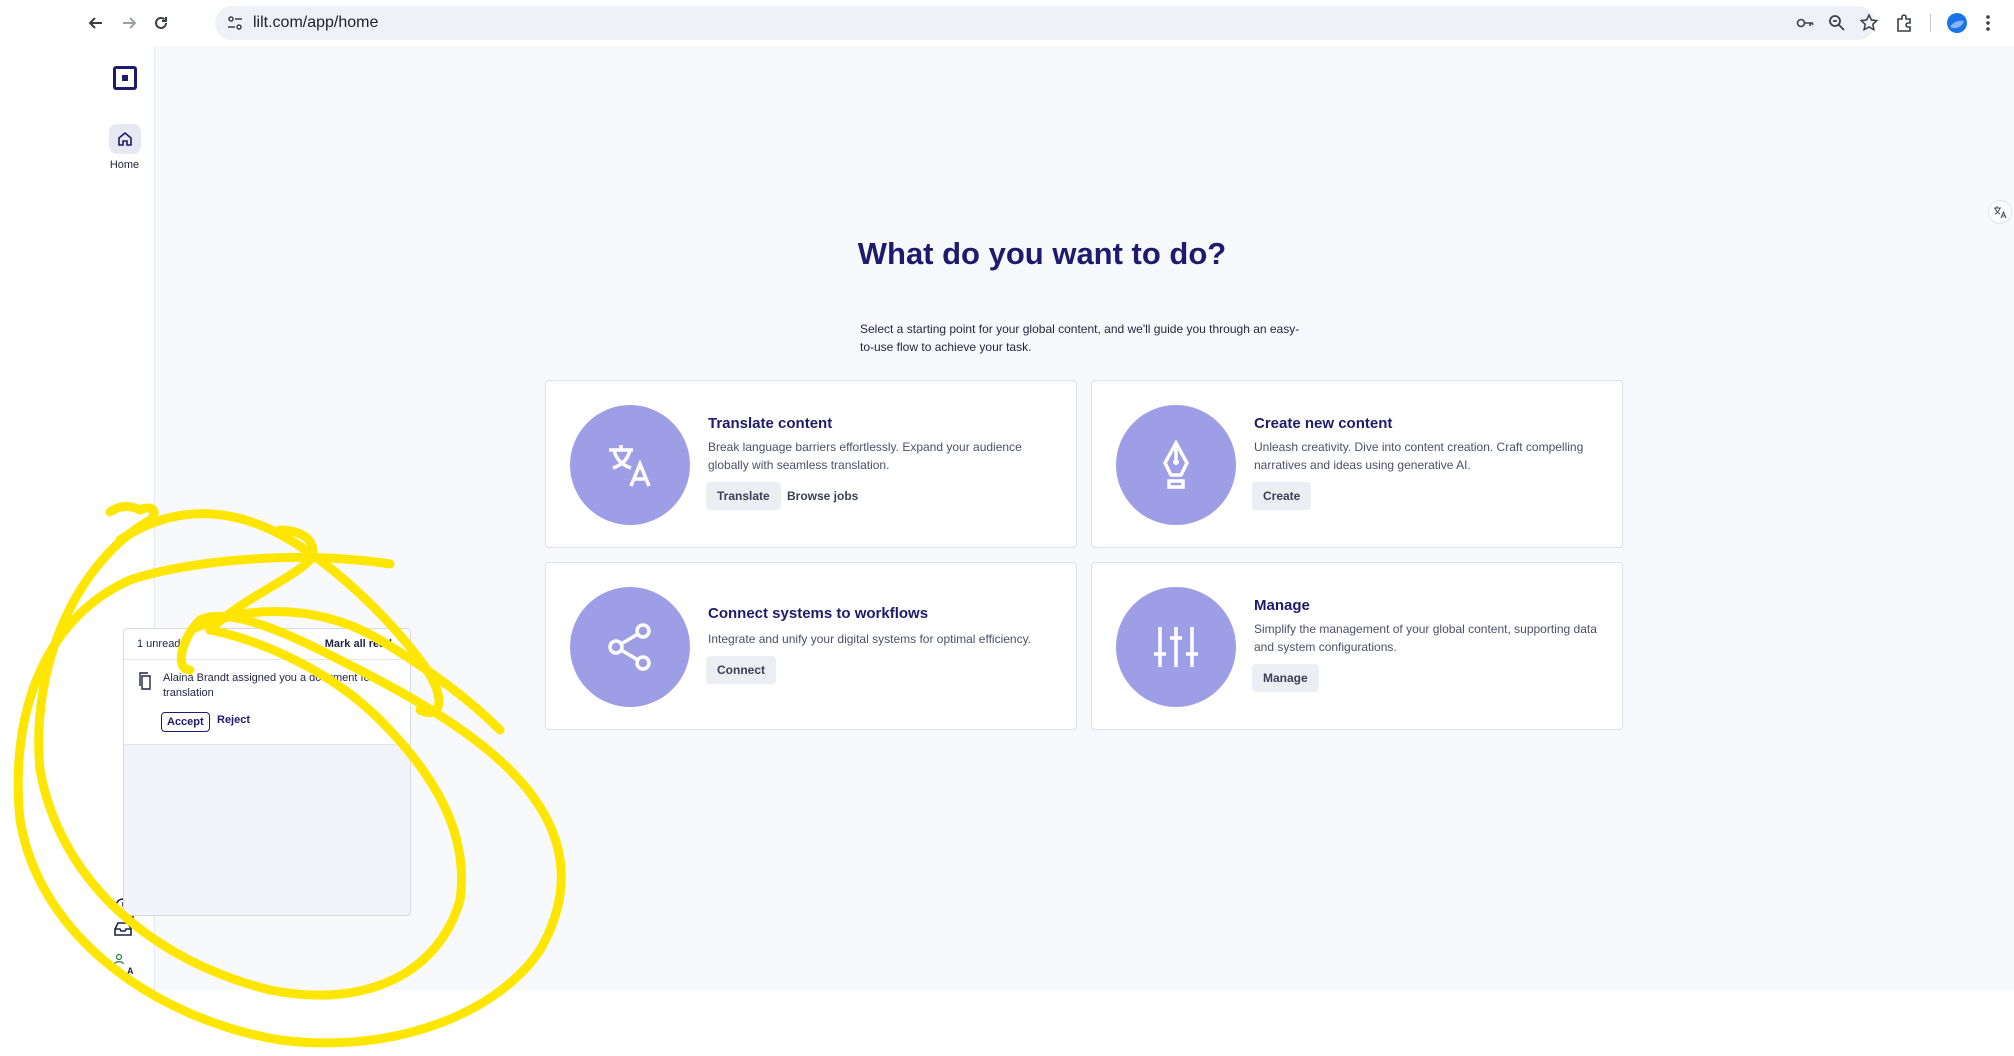  Describe the element at coordinates (233, 720) in the screenshot. I see `reject-button: Reject` at that location.